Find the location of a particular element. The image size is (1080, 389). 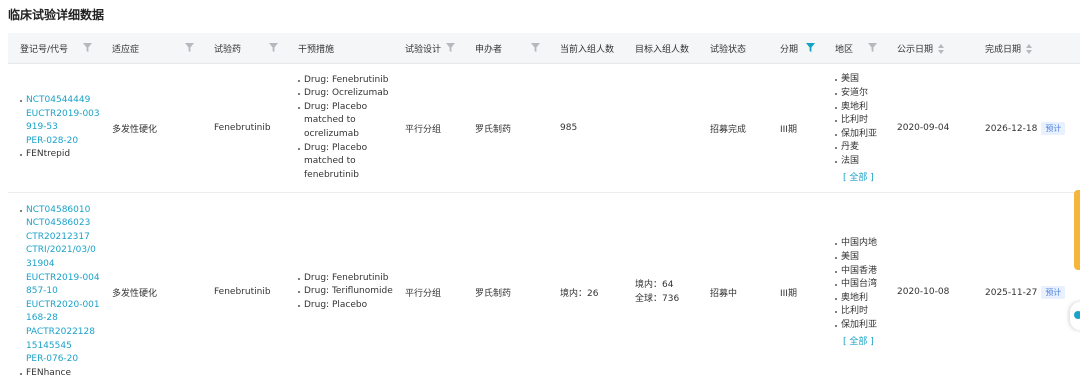

alias-item: FENtrepid is located at coordinates (60, 155).